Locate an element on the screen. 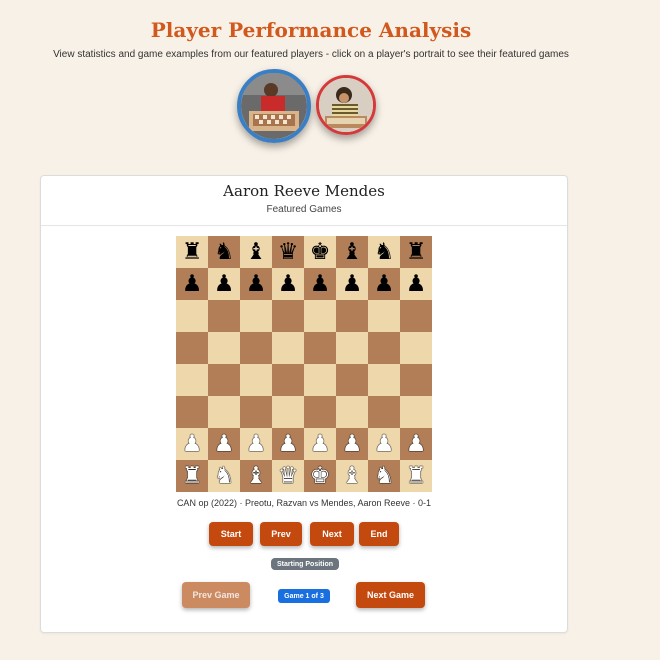 The width and height of the screenshot is (660, 660). board-square-a8: ♜ is located at coordinates (192, 252).